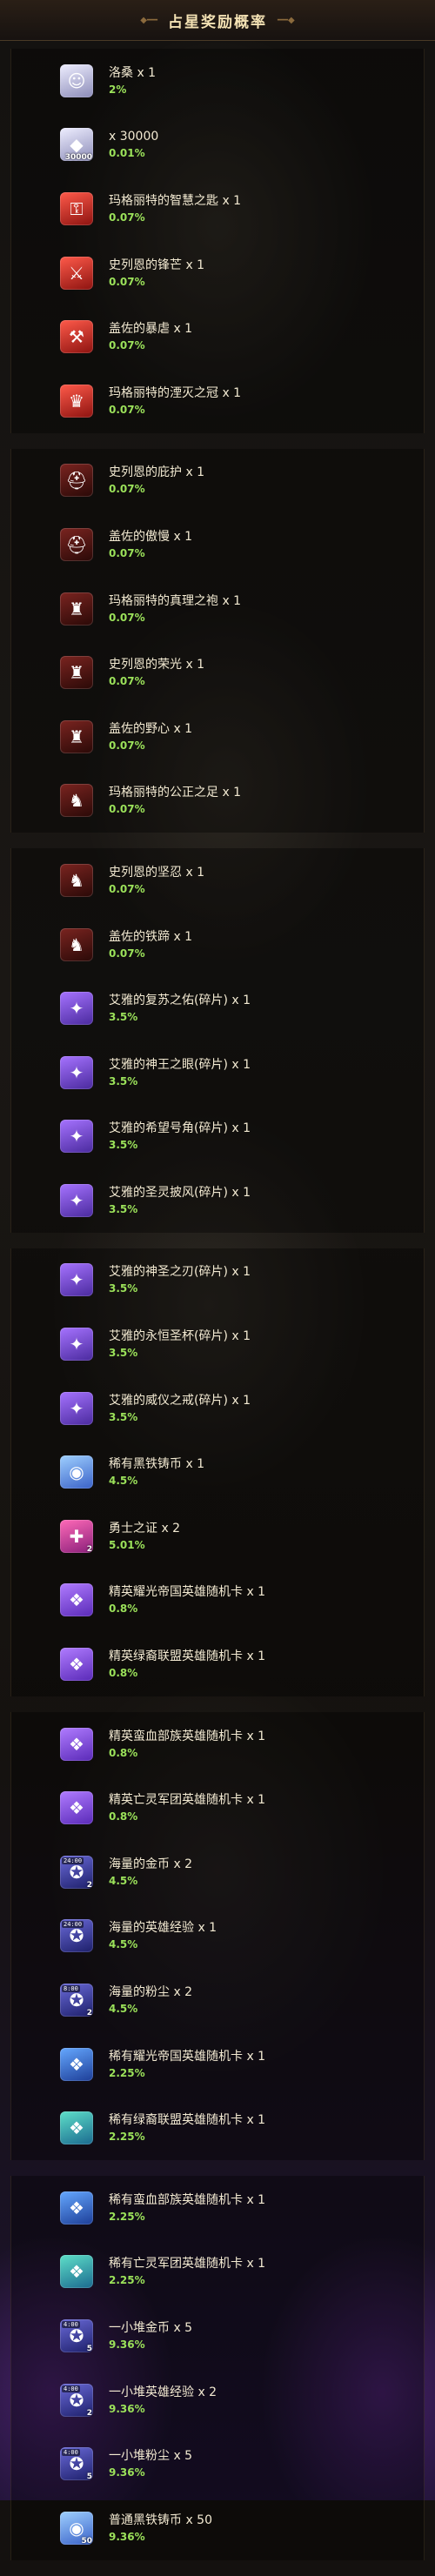  Describe the element at coordinates (127, 888) in the screenshot. I see `reward-probability: 0.07%` at that location.